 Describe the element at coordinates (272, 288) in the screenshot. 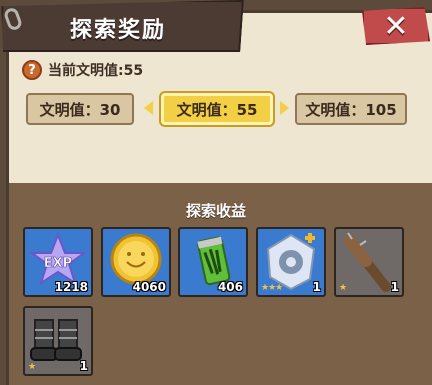

I see `star-rating: ★★★` at that location.